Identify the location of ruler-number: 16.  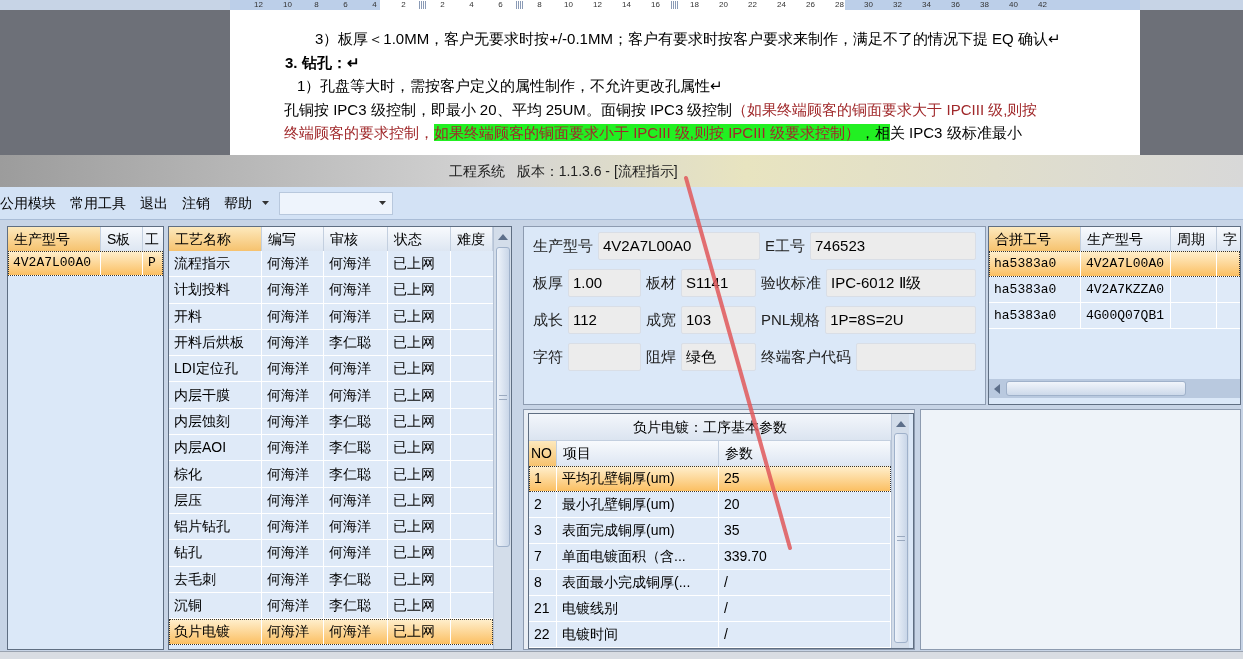
(655, 5).